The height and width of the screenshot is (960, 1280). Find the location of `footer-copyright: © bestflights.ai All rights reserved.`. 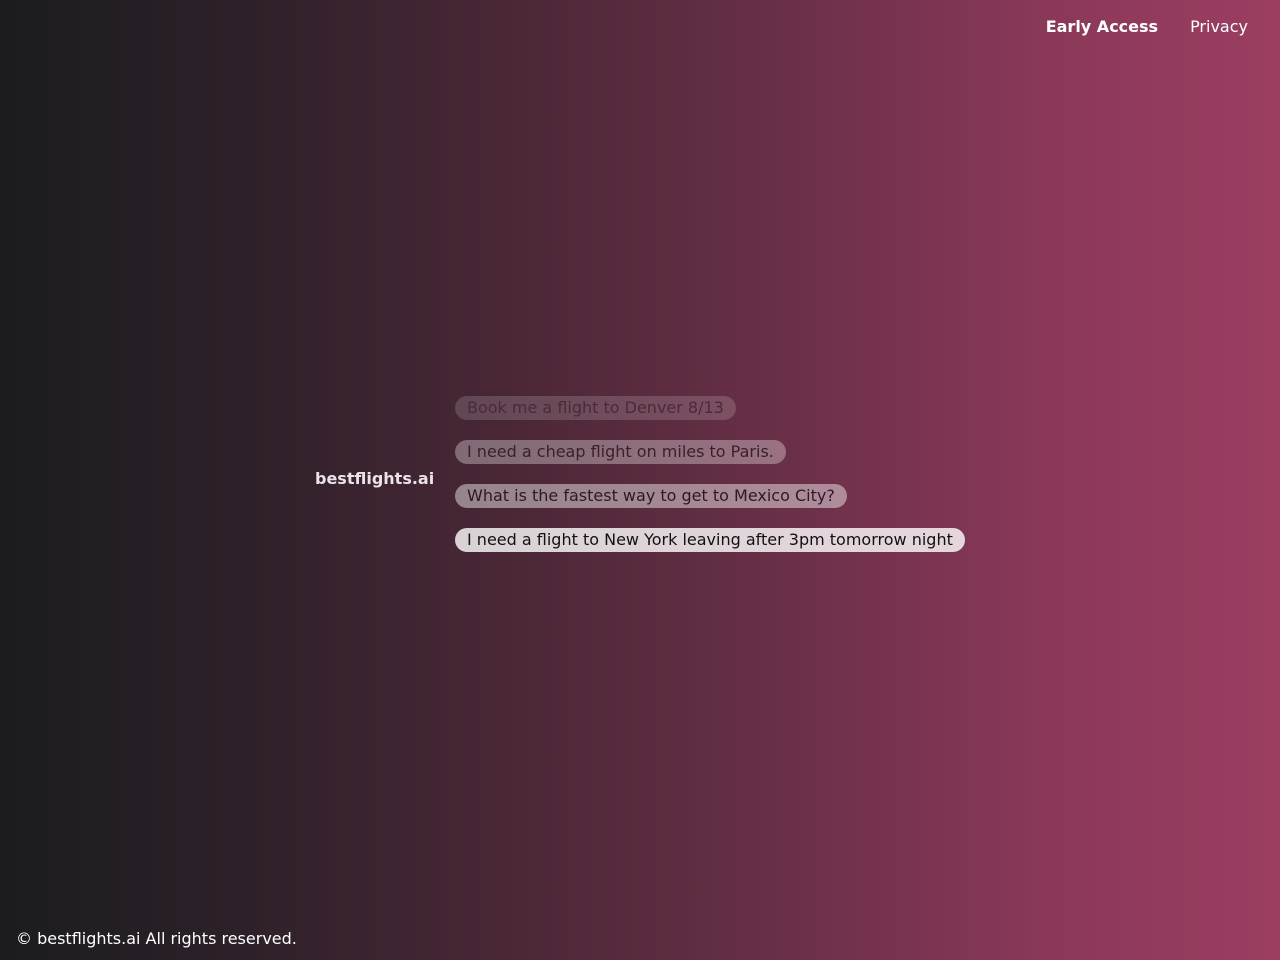

footer-copyright: © bestflights.ai All rights reserved. is located at coordinates (156, 938).